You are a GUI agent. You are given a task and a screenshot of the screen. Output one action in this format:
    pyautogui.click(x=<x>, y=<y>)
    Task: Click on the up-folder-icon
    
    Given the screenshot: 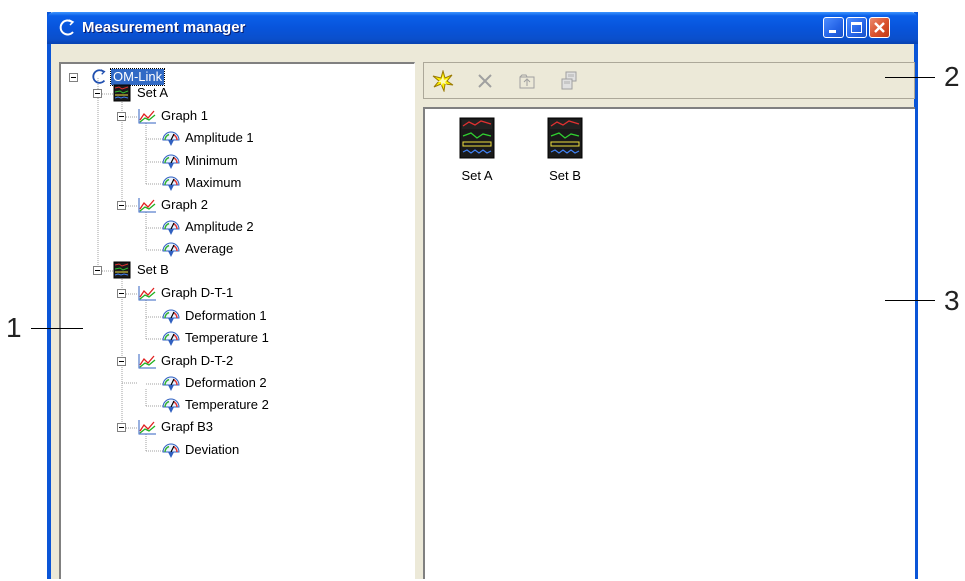 What is the action you would take?
    pyautogui.click(x=527, y=81)
    